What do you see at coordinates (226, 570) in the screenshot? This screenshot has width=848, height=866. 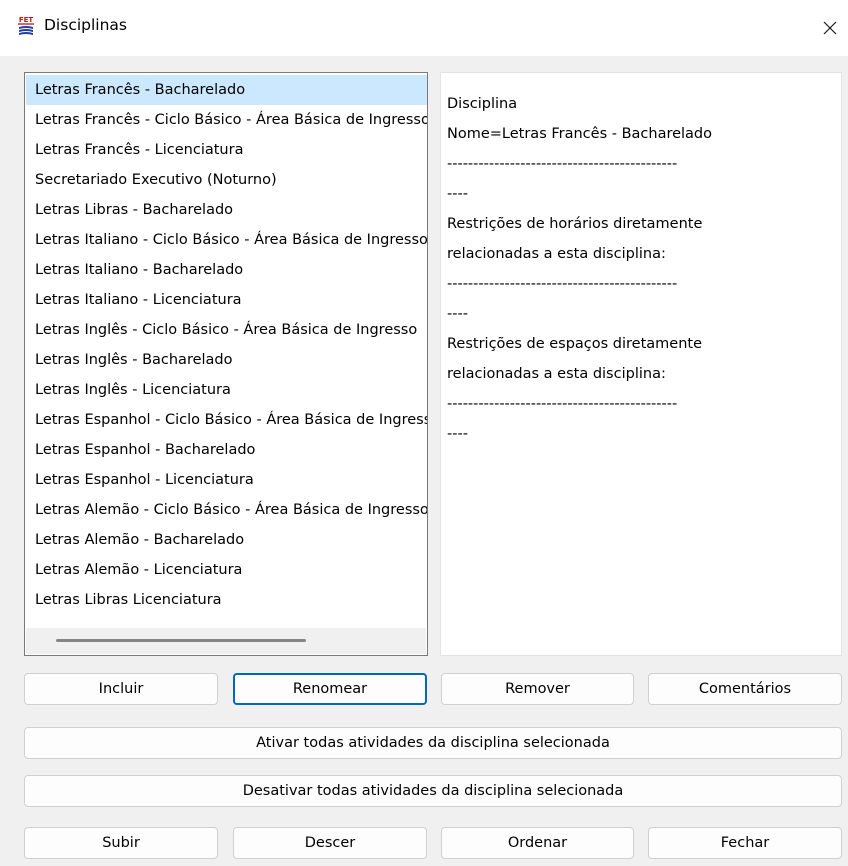 I see `list-item: Letras Alemão - Licenciatura` at bounding box center [226, 570].